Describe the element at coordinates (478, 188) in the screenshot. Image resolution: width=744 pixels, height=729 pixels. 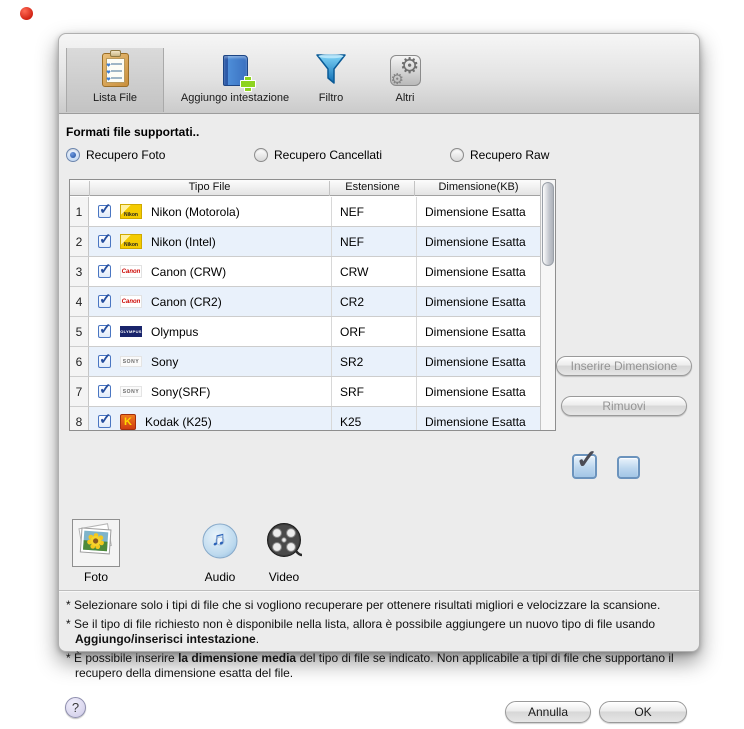
I see `header-dimensione: Dimensione(KB)` at that location.